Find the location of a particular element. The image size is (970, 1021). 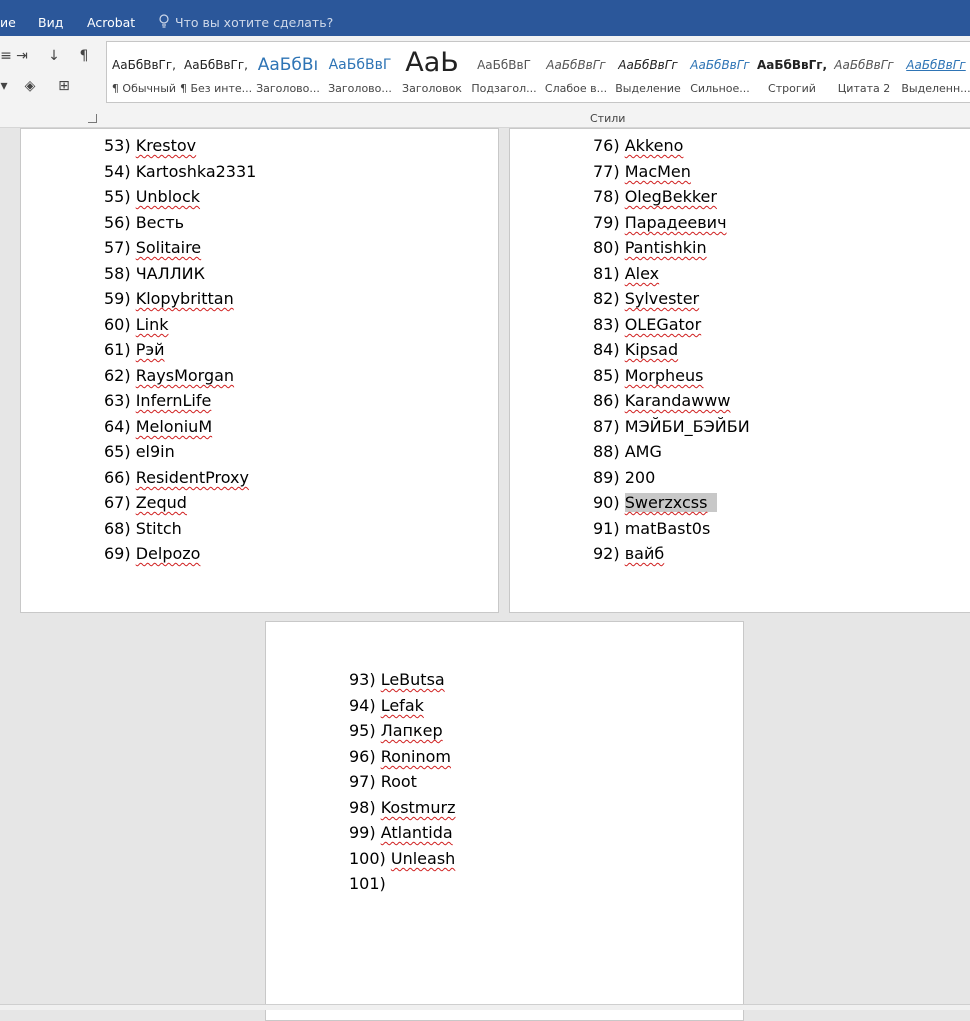

item-number: 57) is located at coordinates (117, 247).